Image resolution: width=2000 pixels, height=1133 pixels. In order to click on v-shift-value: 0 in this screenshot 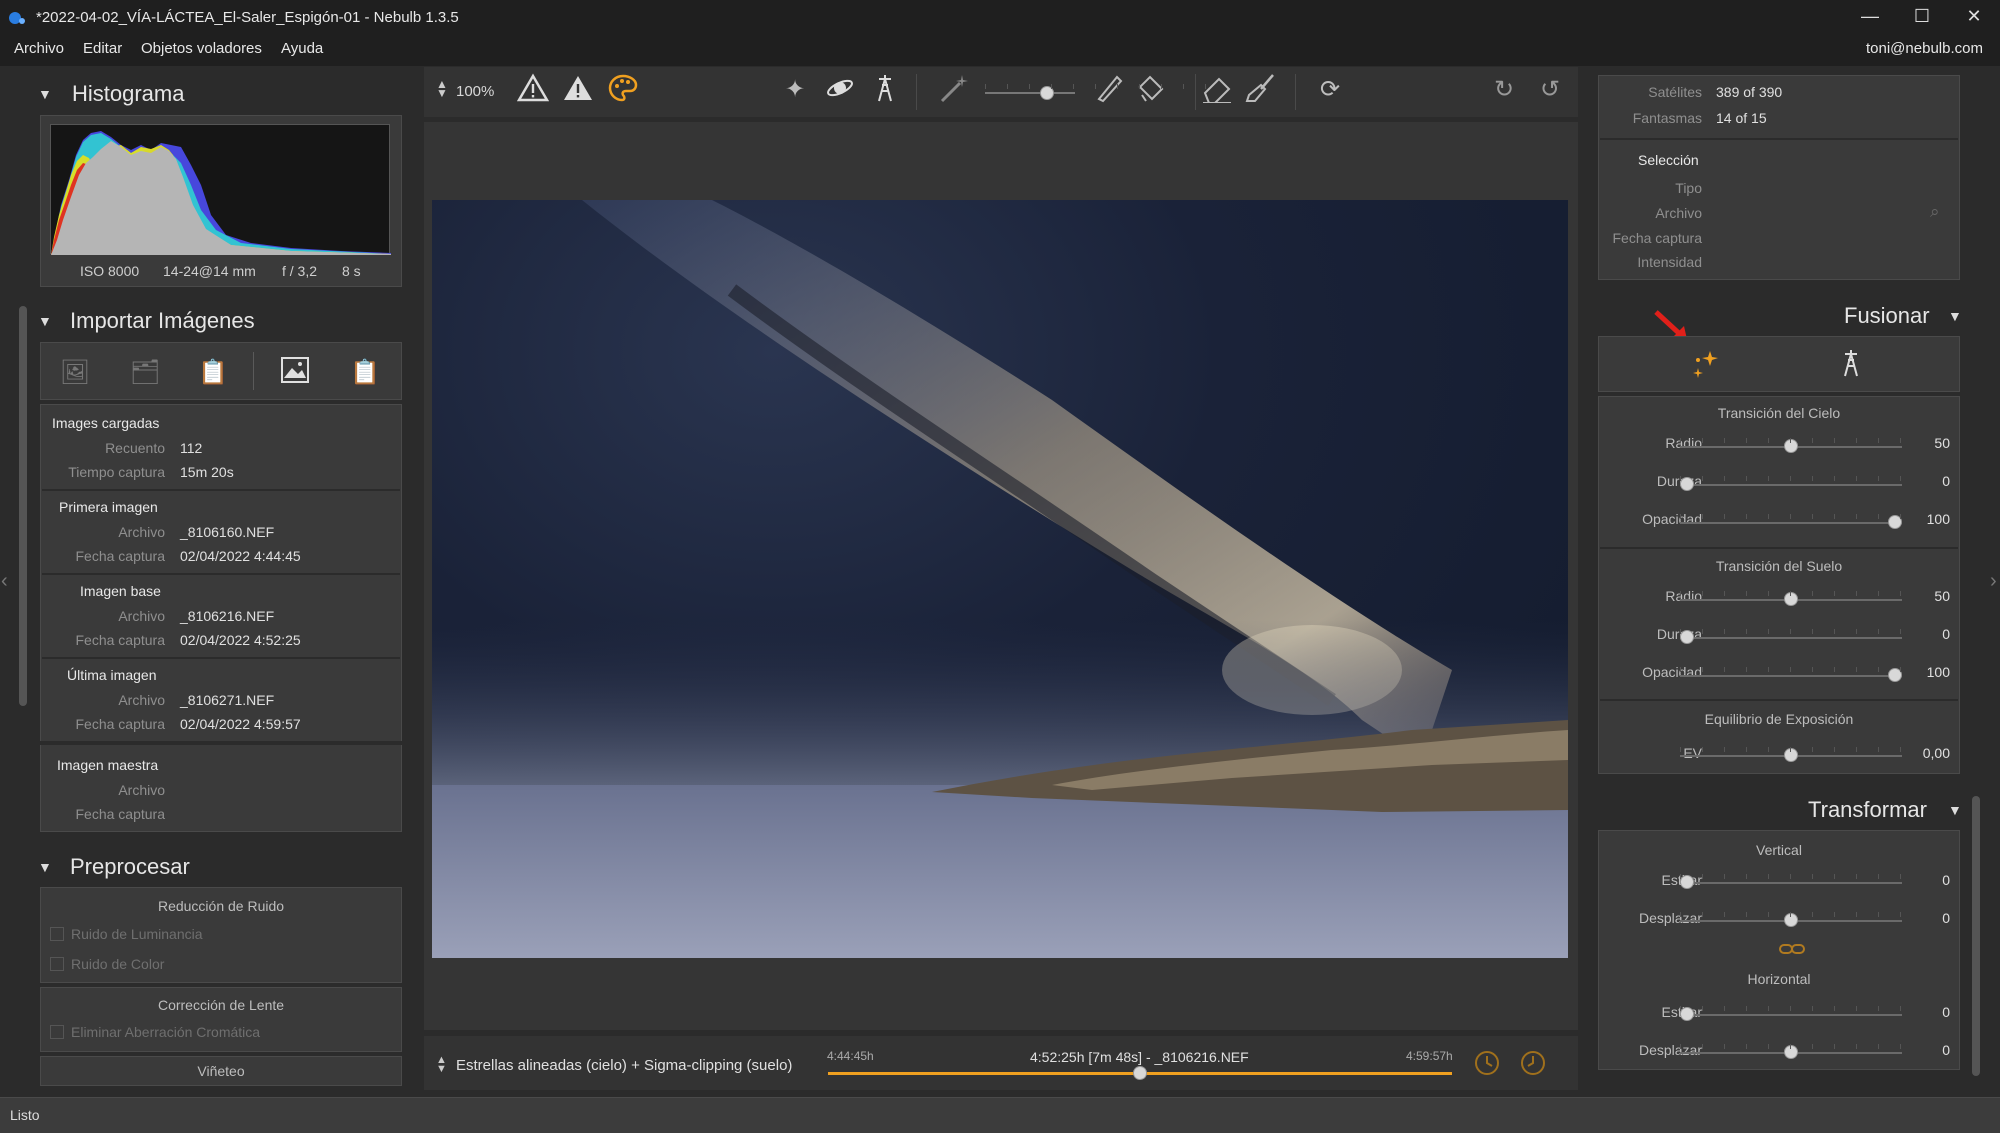, I will do `click(1925, 918)`.